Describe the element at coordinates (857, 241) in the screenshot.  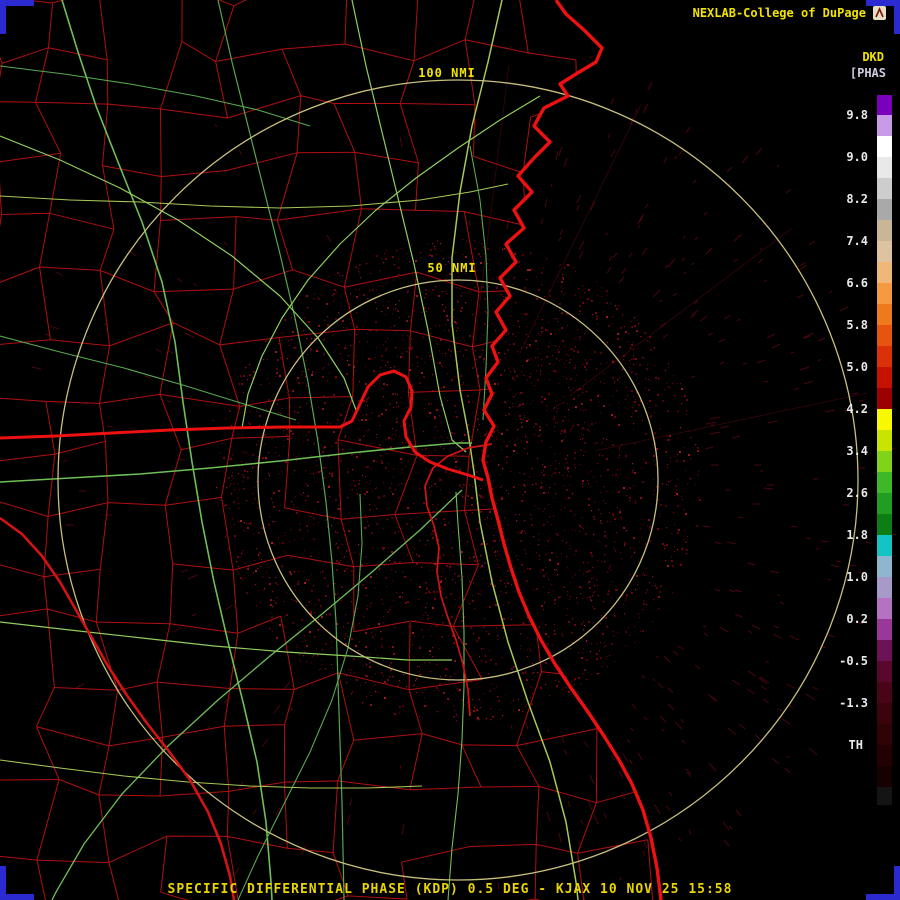
I see `colorbar-tick-label: 7.4` at that location.